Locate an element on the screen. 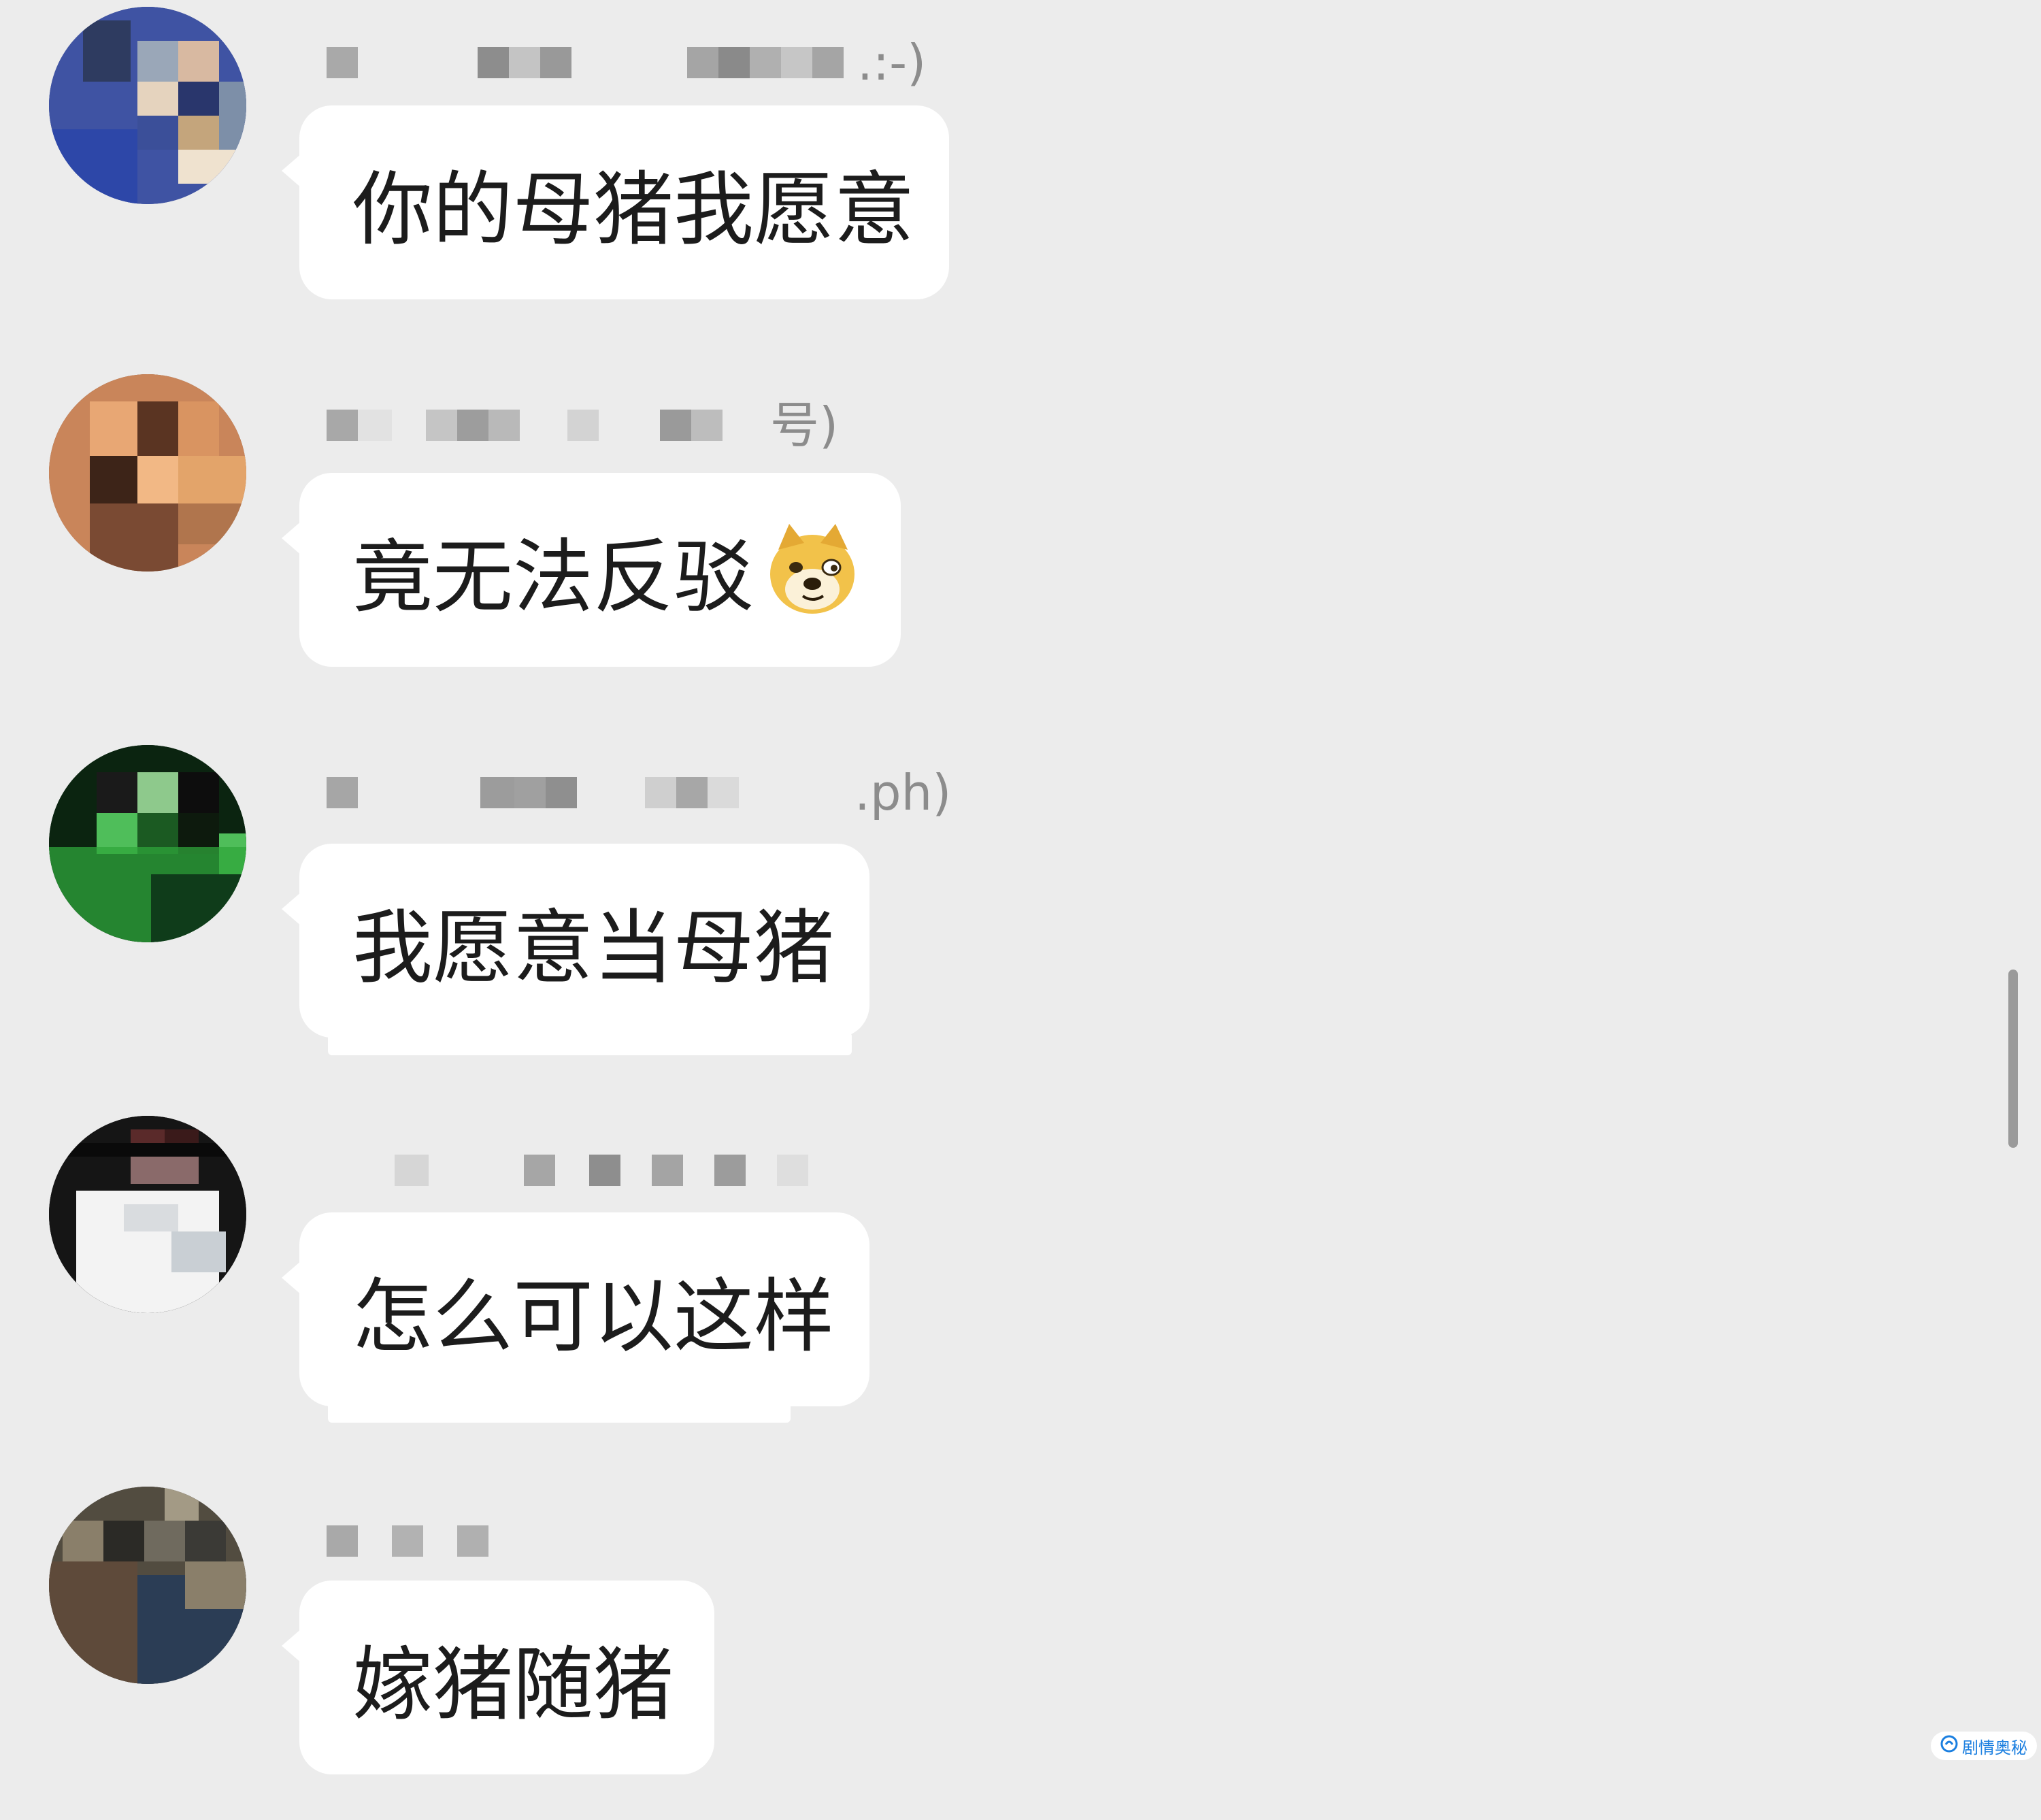 This screenshot has width=2041, height=1820. message-text: 我愿意当母猪 is located at coordinates (593, 948).